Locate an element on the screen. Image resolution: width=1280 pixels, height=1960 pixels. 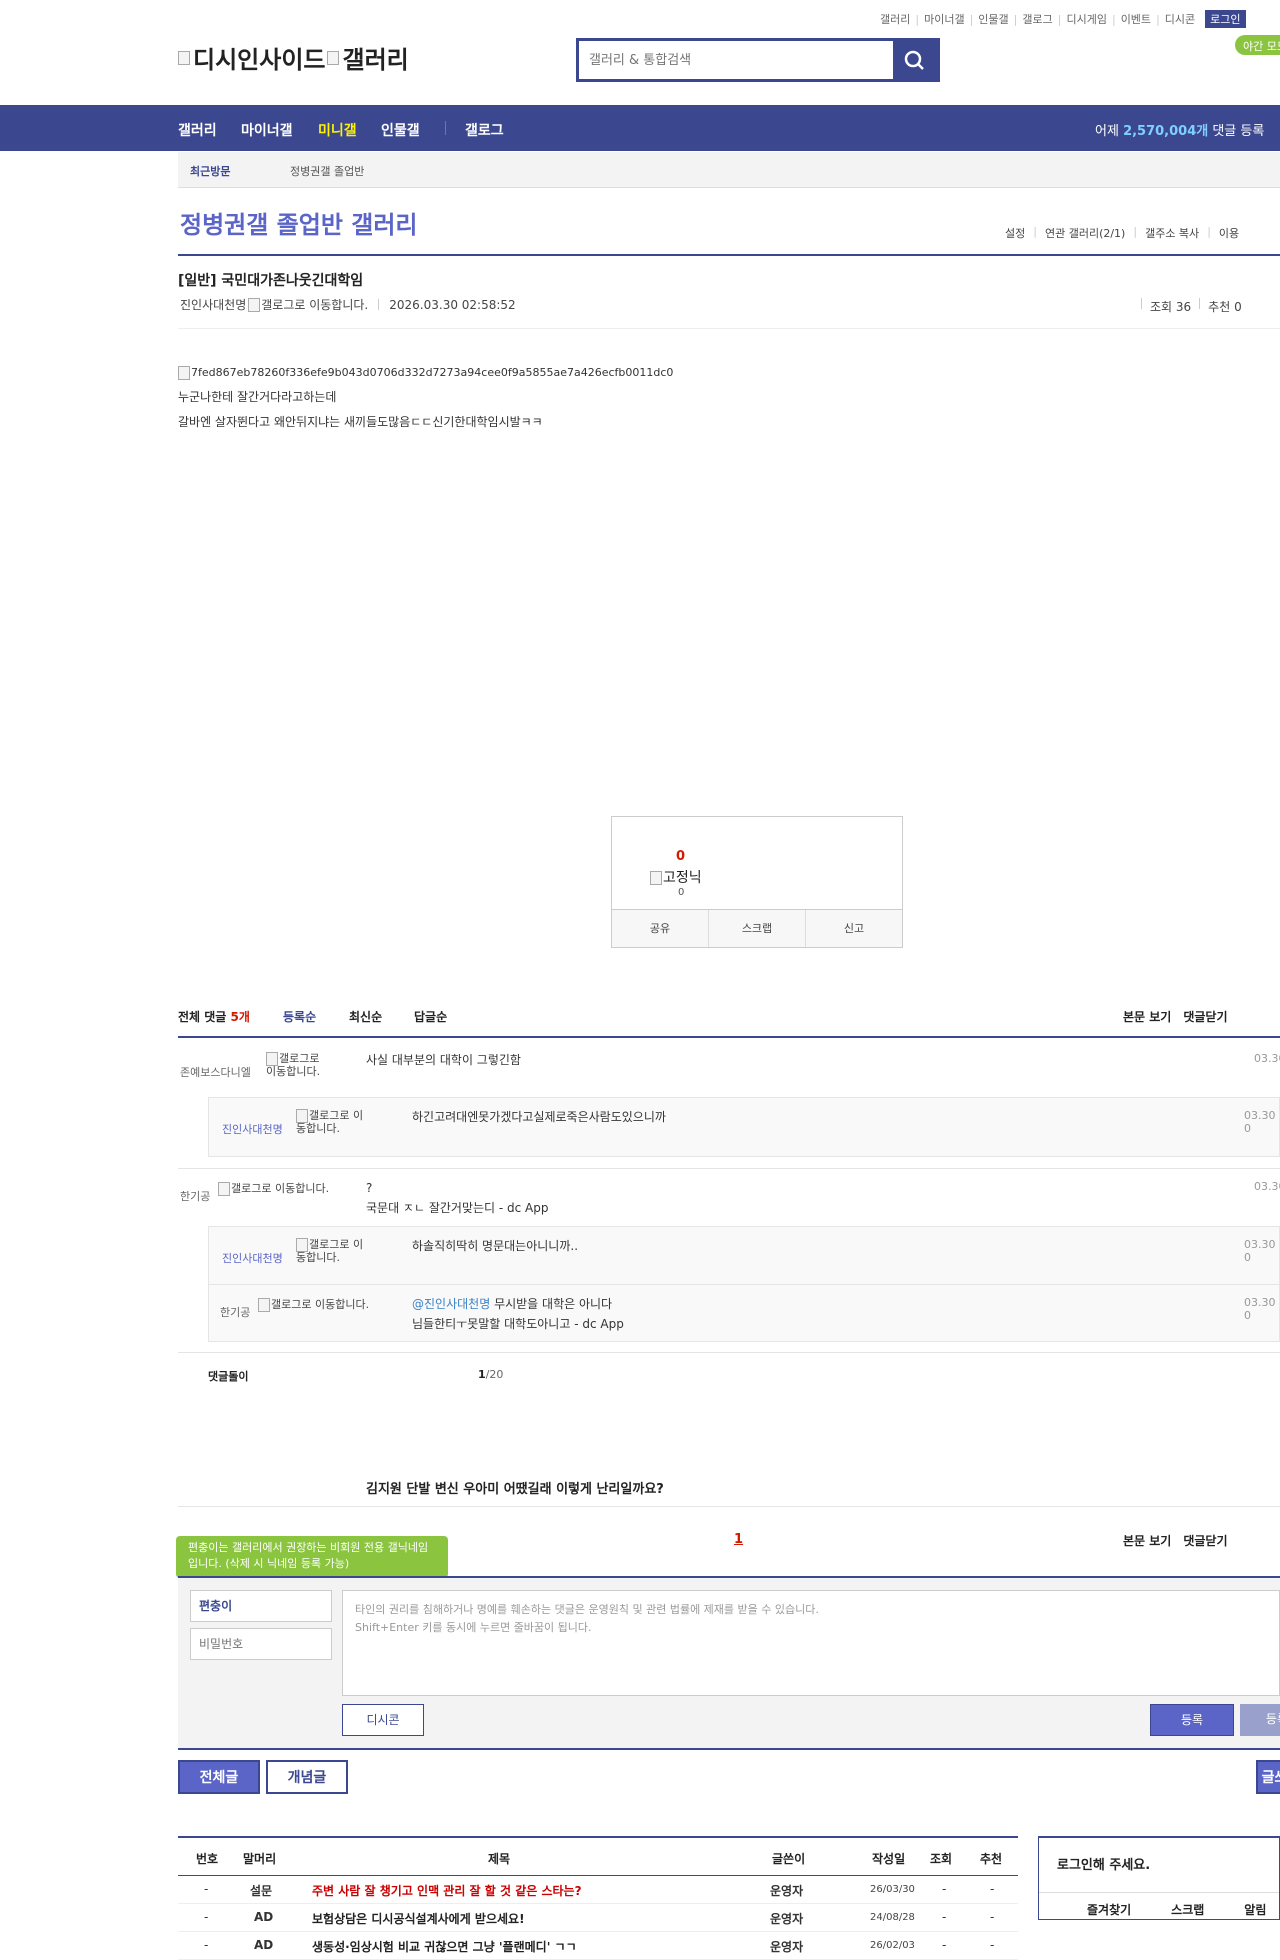
comment-page-number: 1 is located at coordinates (738, 1539).